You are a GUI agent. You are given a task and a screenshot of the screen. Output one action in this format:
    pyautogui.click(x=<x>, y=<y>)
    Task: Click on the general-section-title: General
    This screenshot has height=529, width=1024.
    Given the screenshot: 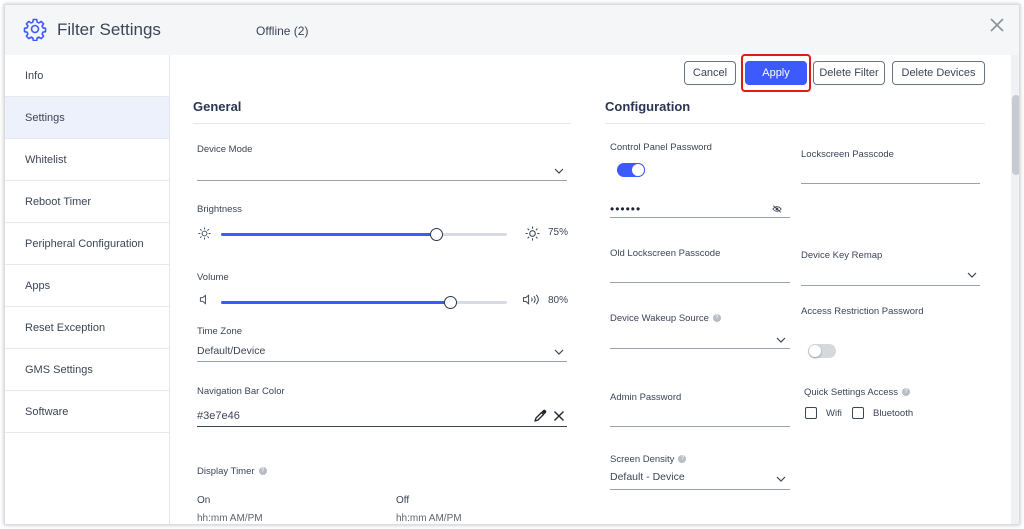 What is the action you would take?
    pyautogui.click(x=217, y=106)
    